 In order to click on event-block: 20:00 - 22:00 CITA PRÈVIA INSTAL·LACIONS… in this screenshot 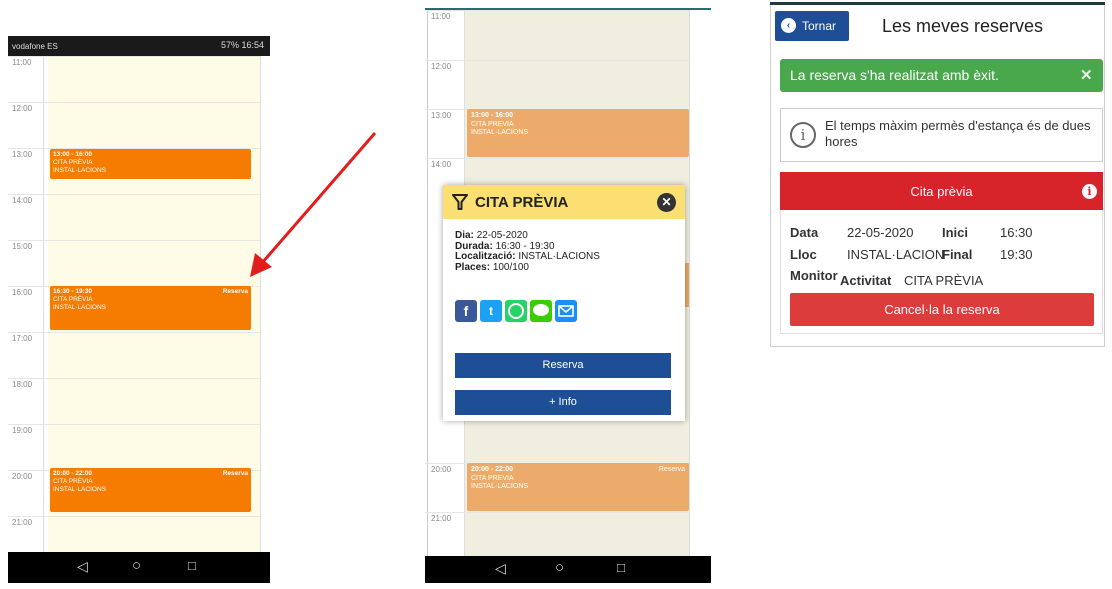, I will do `click(150, 490)`.